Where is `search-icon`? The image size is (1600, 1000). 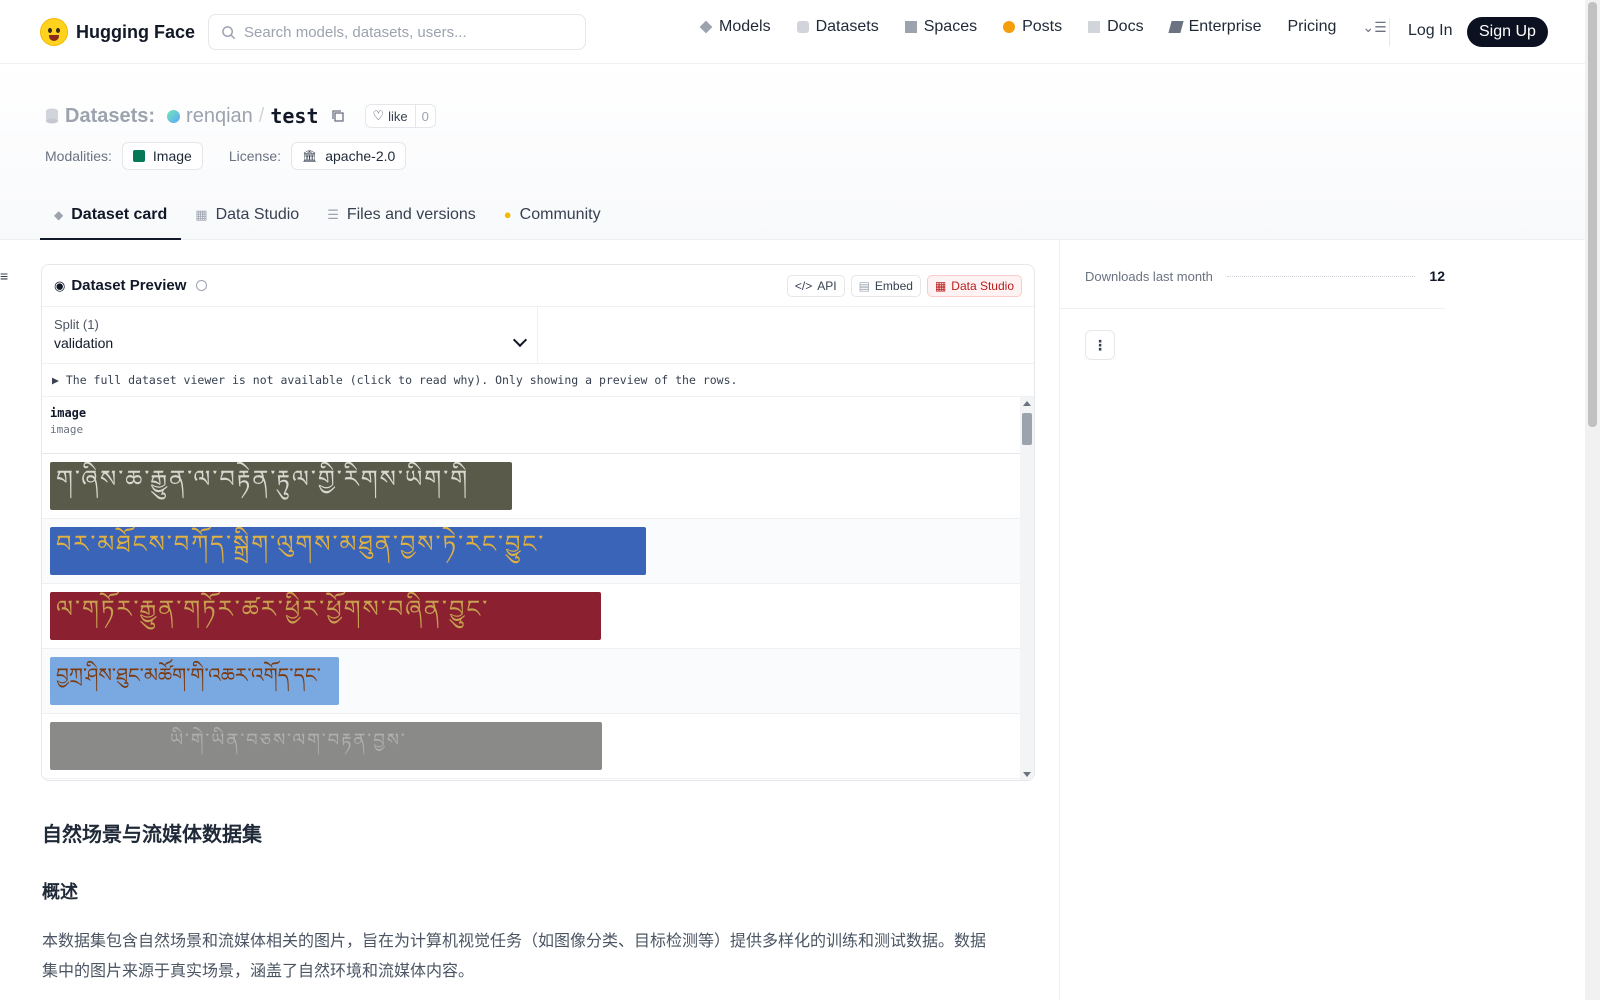
search-icon is located at coordinates (229, 32).